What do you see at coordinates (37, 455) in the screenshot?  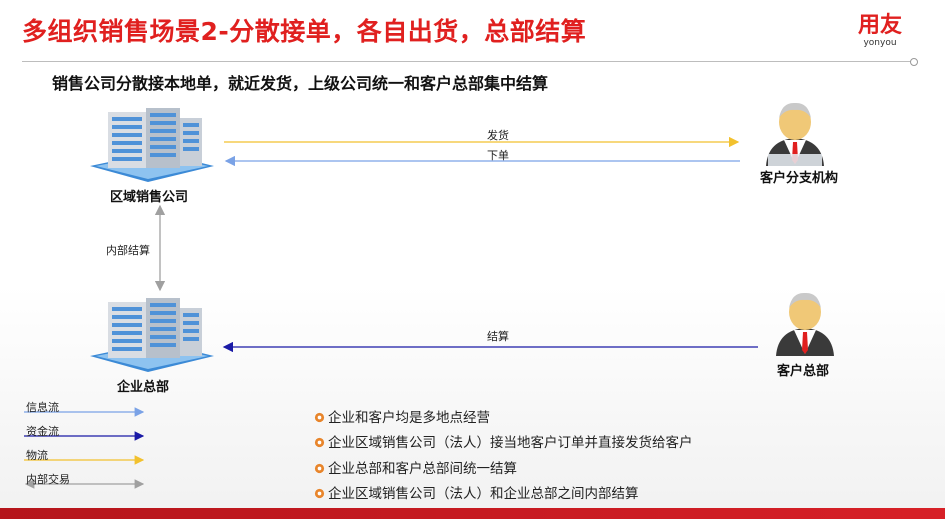 I see `legend-logistics: 物流` at bounding box center [37, 455].